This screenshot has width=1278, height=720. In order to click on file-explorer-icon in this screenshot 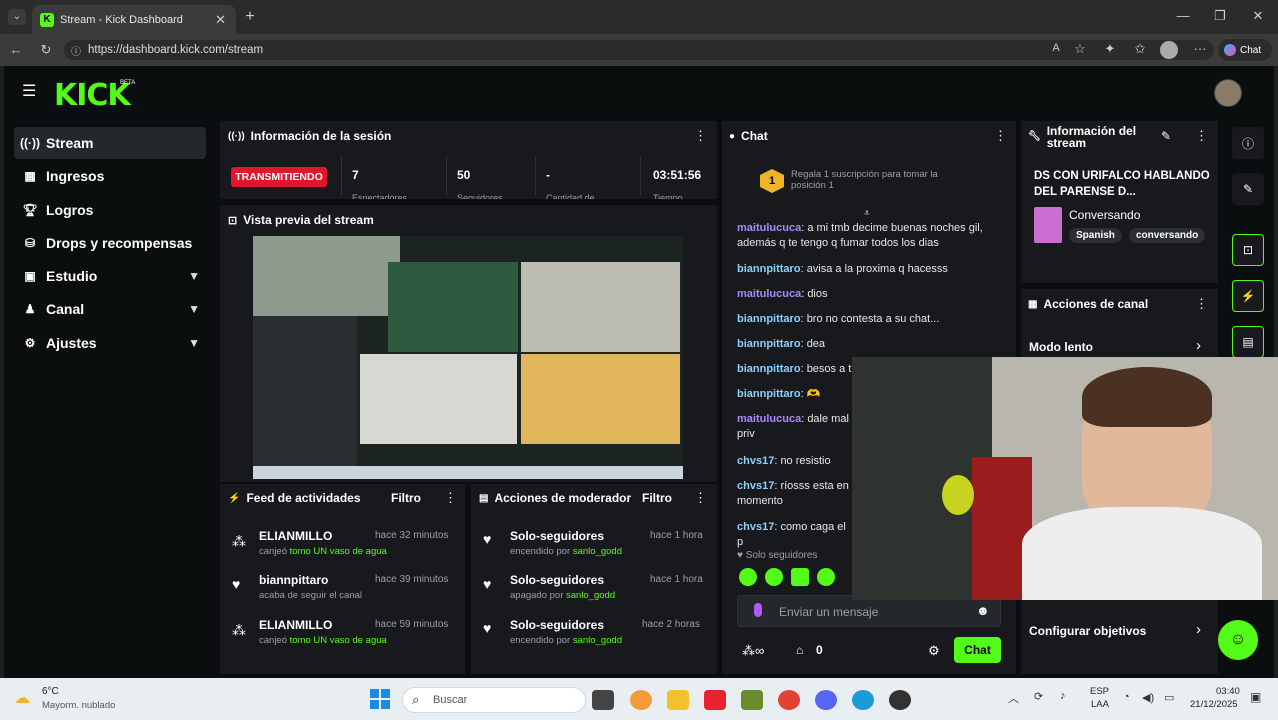, I will do `click(678, 700)`.